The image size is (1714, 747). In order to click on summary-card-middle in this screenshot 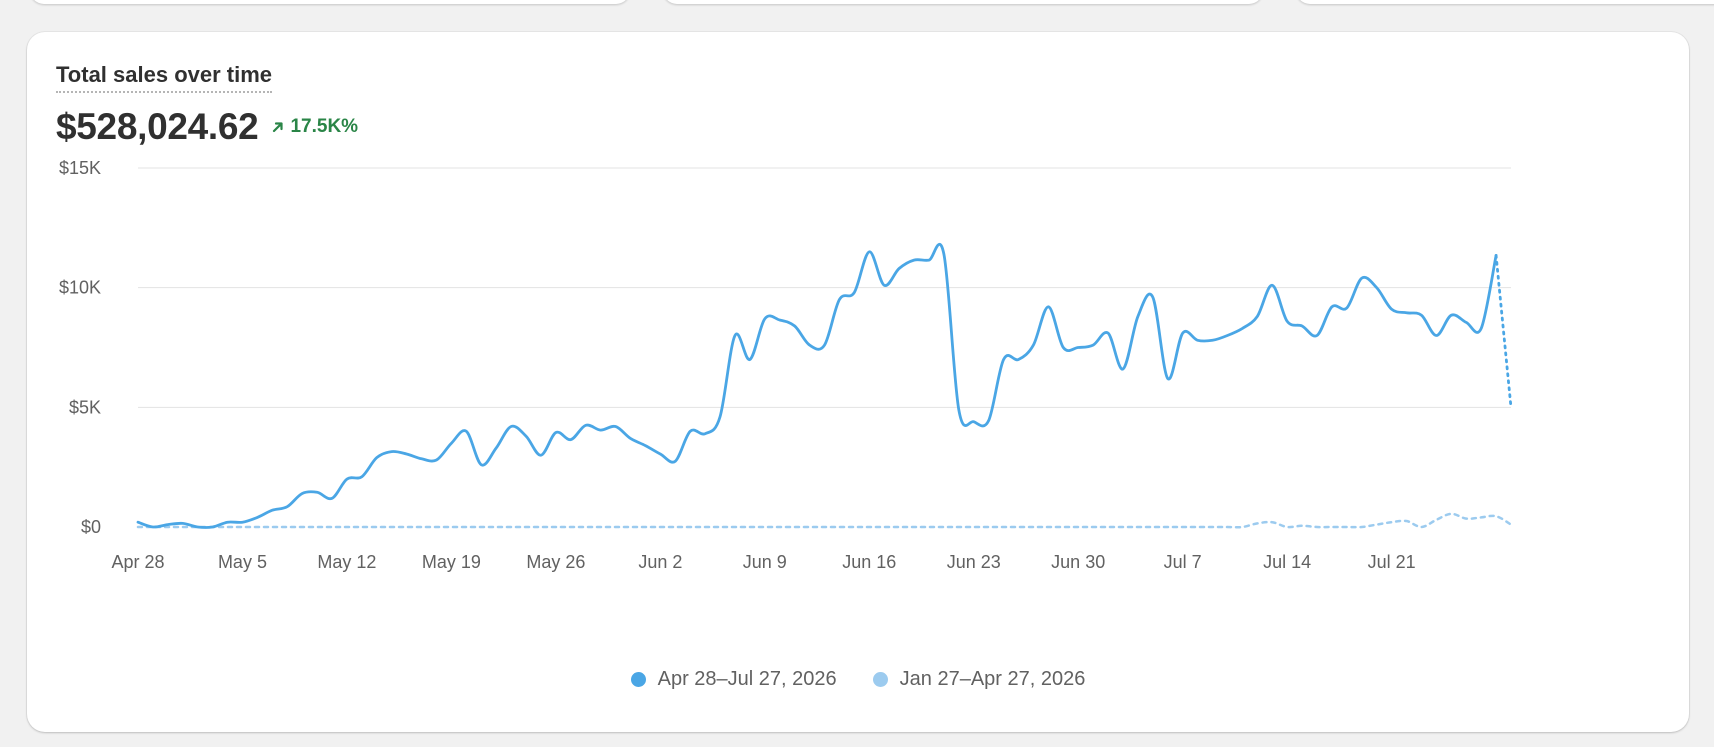, I will do `click(963, 2)`.